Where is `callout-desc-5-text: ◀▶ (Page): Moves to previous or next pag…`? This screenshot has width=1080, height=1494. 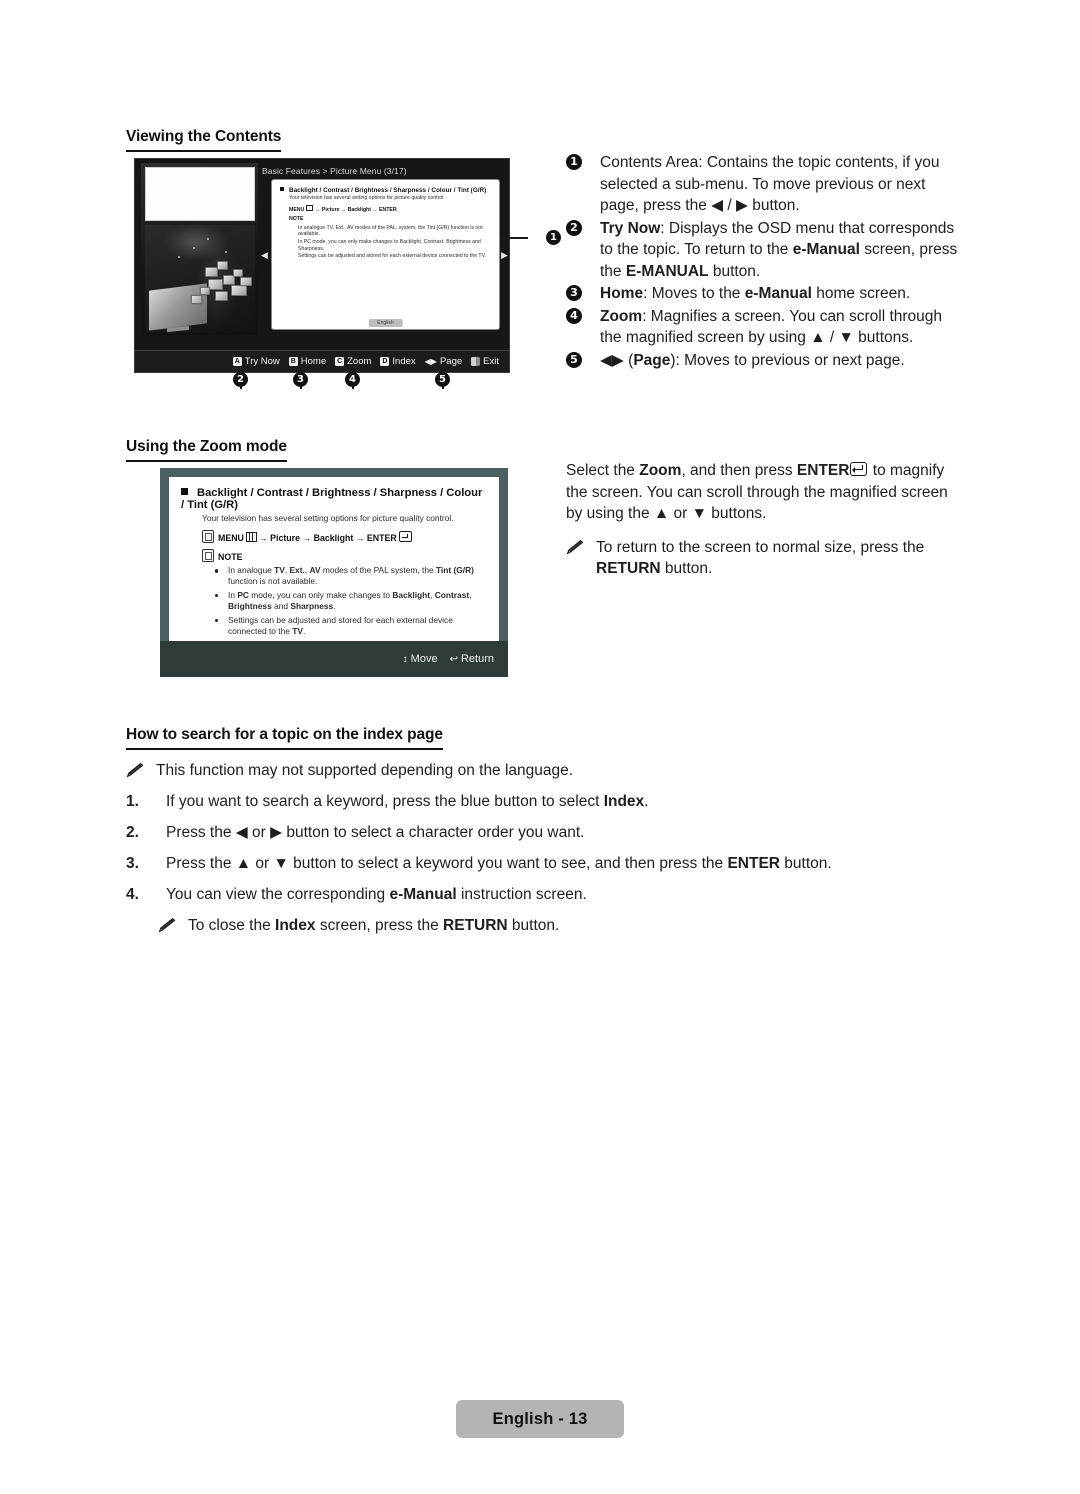
callout-desc-5-text: ◀▶ (Page): Moves to previous or next pag… is located at coordinates (752, 360).